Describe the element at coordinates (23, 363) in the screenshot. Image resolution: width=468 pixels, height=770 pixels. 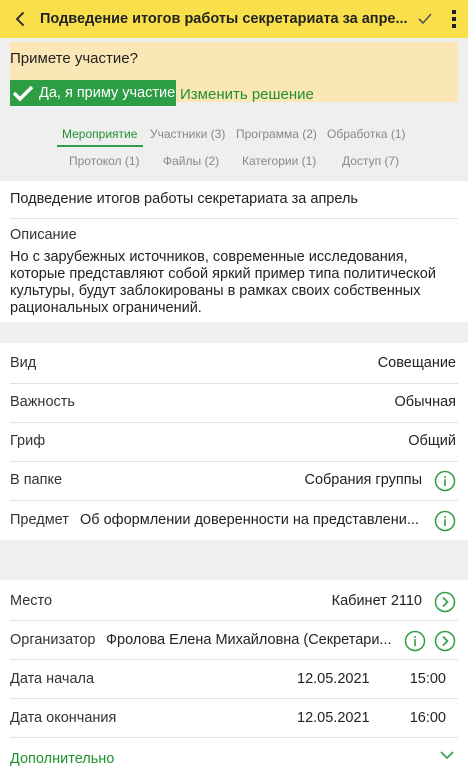
I see `type-label: Вид` at that location.